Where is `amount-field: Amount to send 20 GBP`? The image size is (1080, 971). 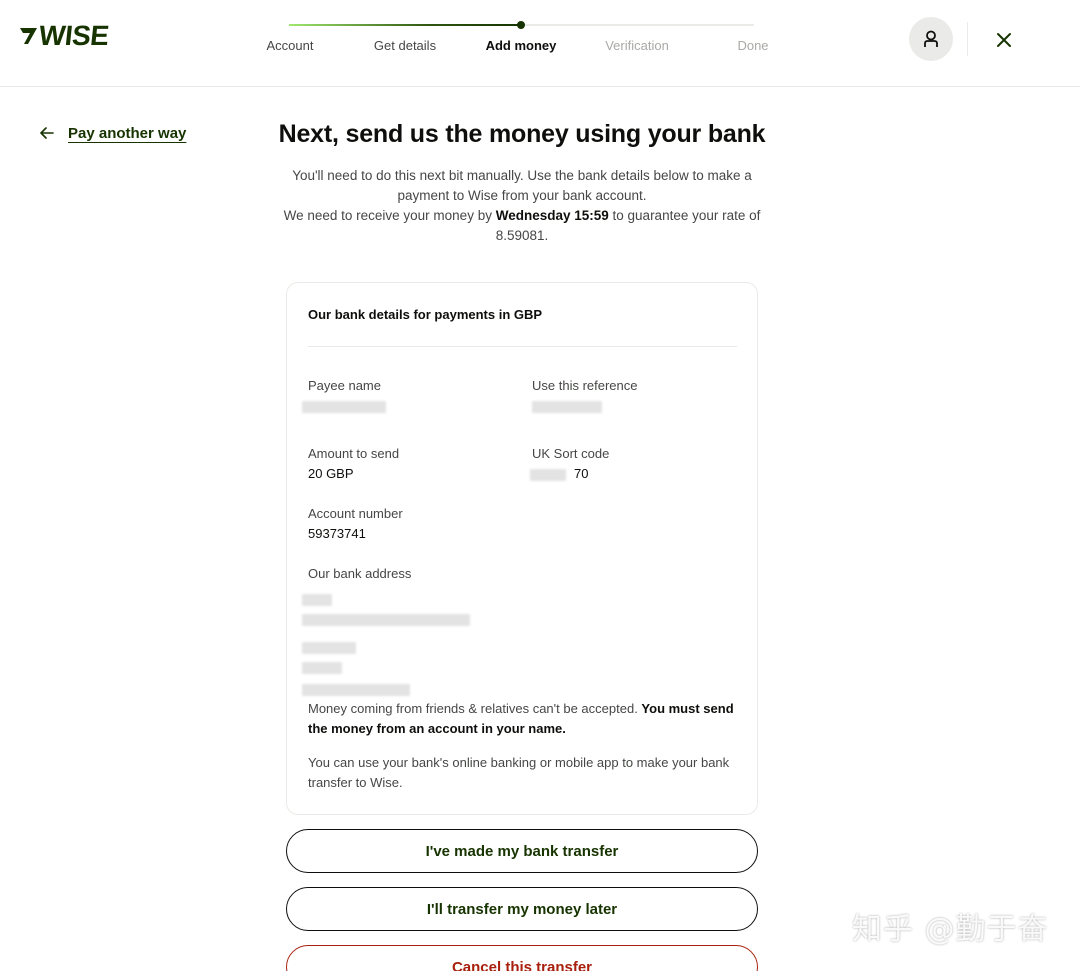
amount-field: Amount to send 20 GBP is located at coordinates (353, 464).